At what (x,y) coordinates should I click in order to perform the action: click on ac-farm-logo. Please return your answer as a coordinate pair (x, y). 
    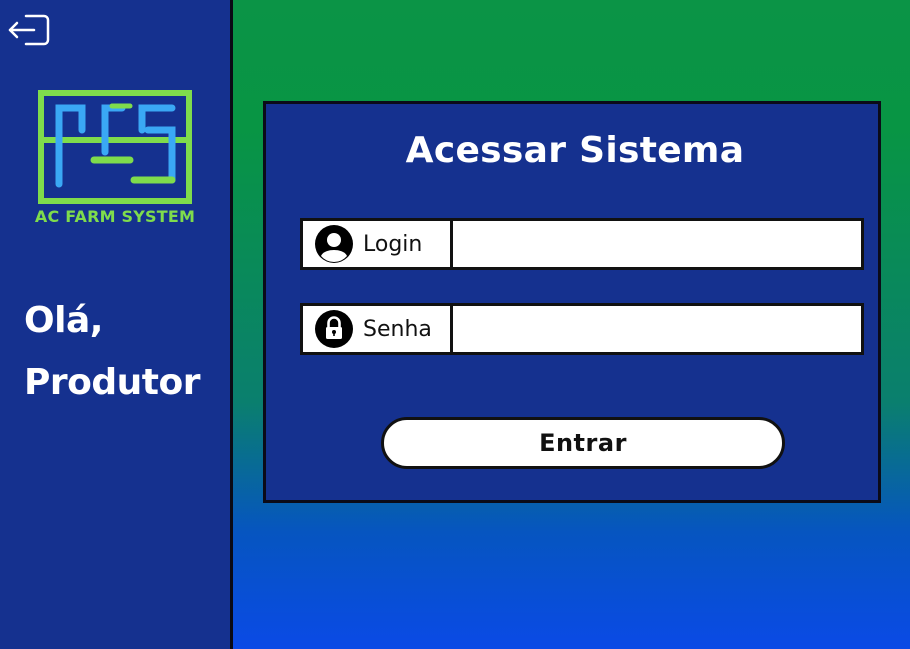
    Looking at the image, I should click on (115, 147).